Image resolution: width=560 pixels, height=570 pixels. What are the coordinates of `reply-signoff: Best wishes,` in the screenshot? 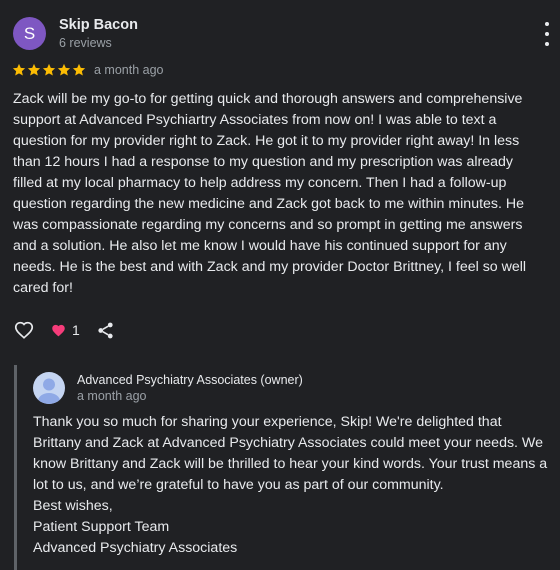 It's located at (73, 506).